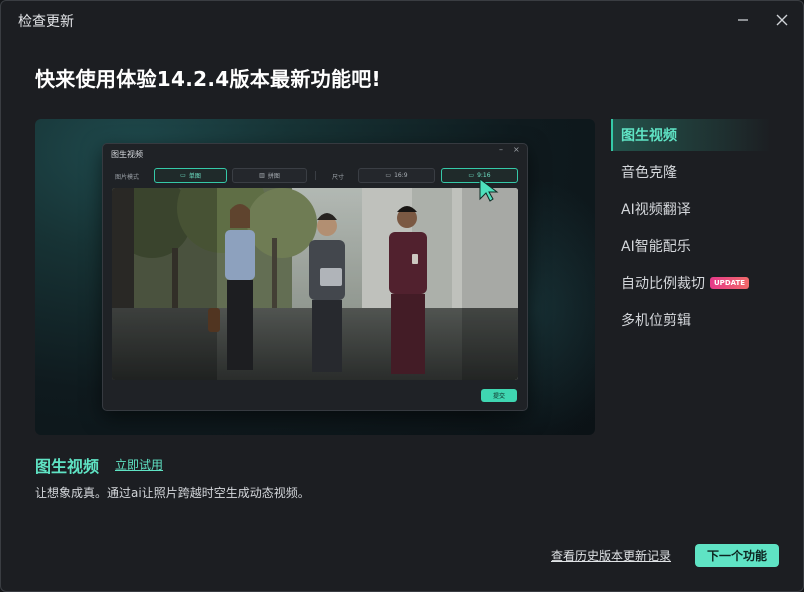 The height and width of the screenshot is (592, 804). I want to click on feature-item-ai-music: AI智能配乐, so click(691, 246).